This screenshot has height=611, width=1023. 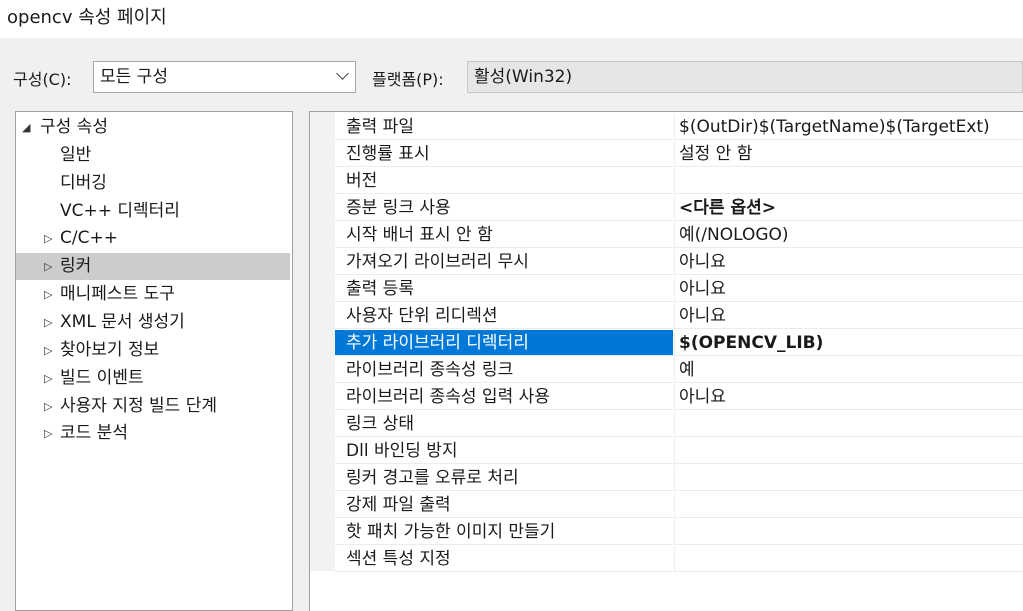 I want to click on tree-item-label: XML 문서 생성기, so click(x=122, y=321).